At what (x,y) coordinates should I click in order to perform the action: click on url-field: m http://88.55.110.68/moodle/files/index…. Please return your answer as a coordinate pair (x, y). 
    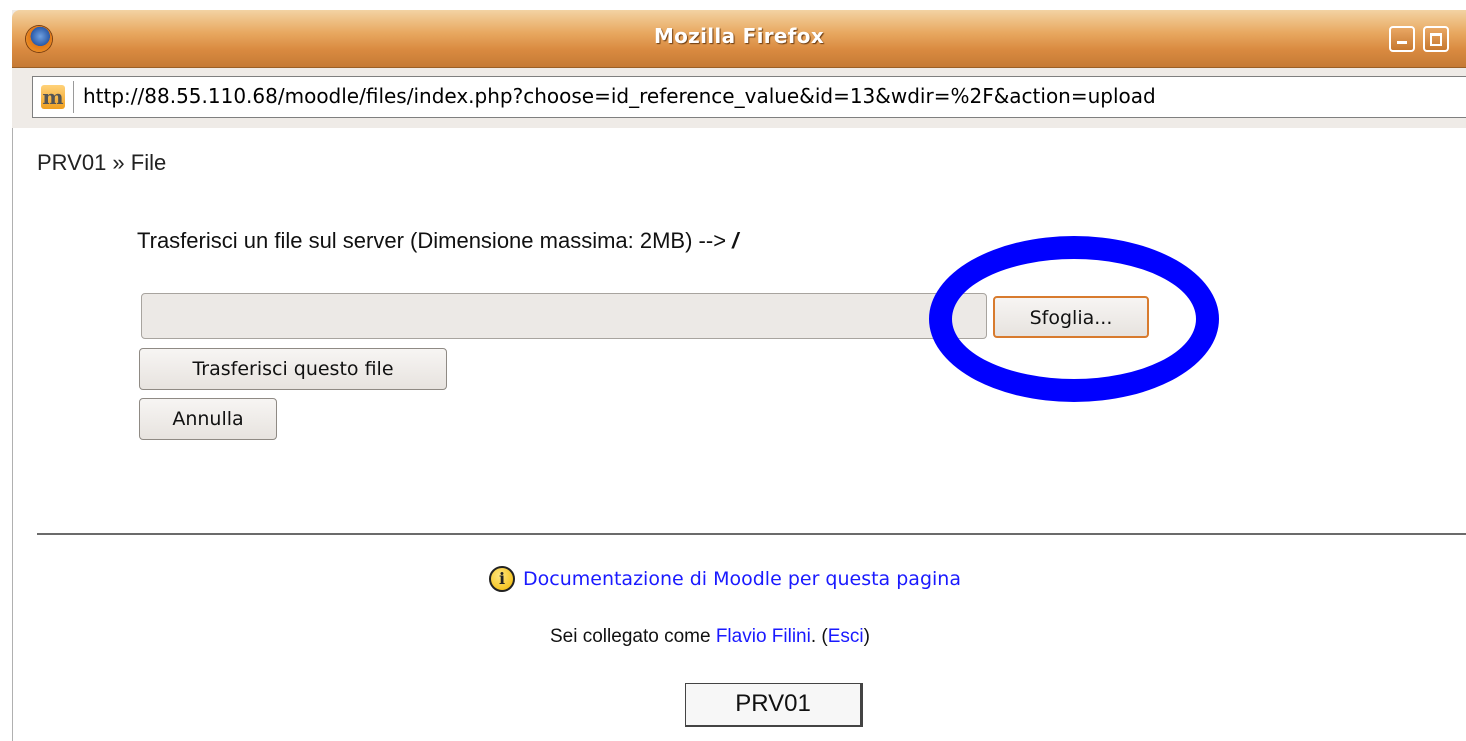
    Looking at the image, I should click on (749, 97).